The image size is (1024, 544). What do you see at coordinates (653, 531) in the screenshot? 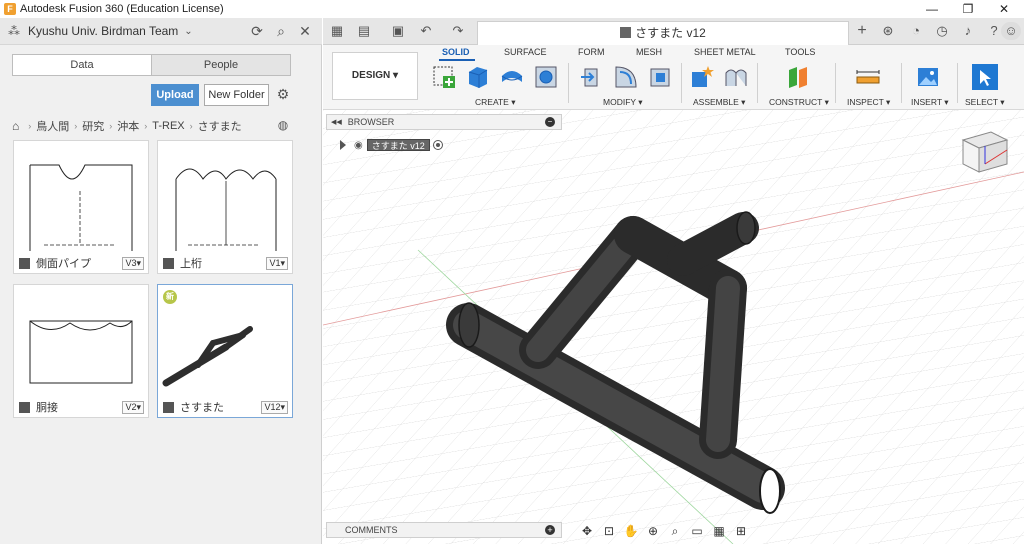
I see `zoom-icon: ⊕` at bounding box center [653, 531].